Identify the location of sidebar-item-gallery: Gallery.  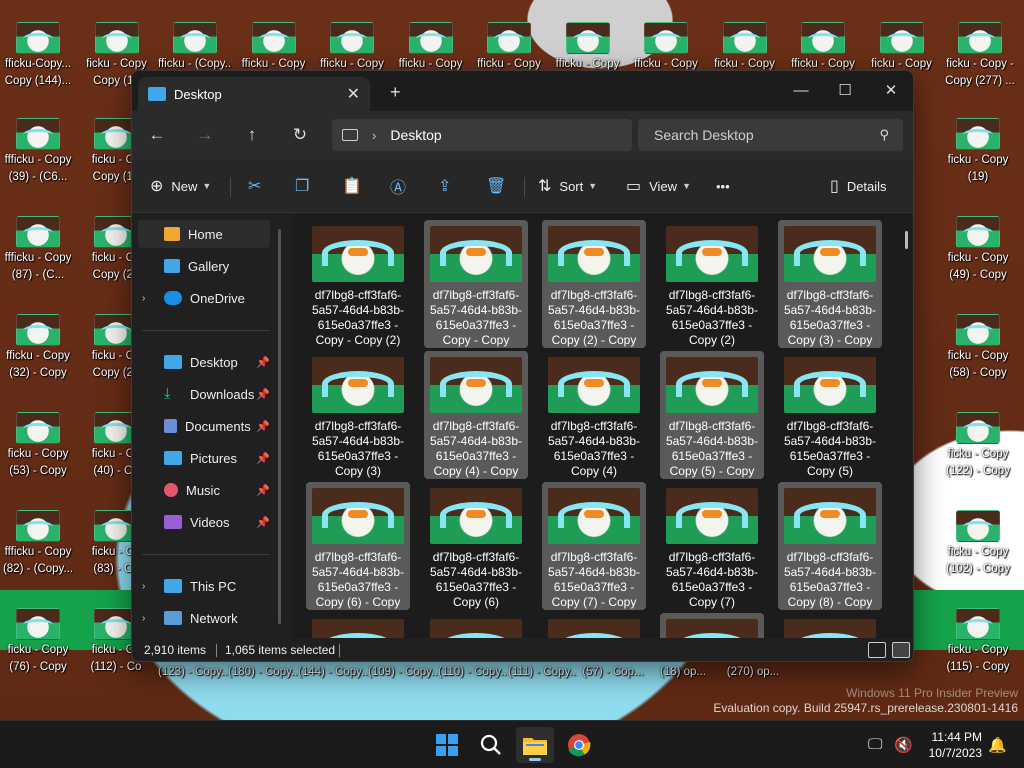
(207, 266).